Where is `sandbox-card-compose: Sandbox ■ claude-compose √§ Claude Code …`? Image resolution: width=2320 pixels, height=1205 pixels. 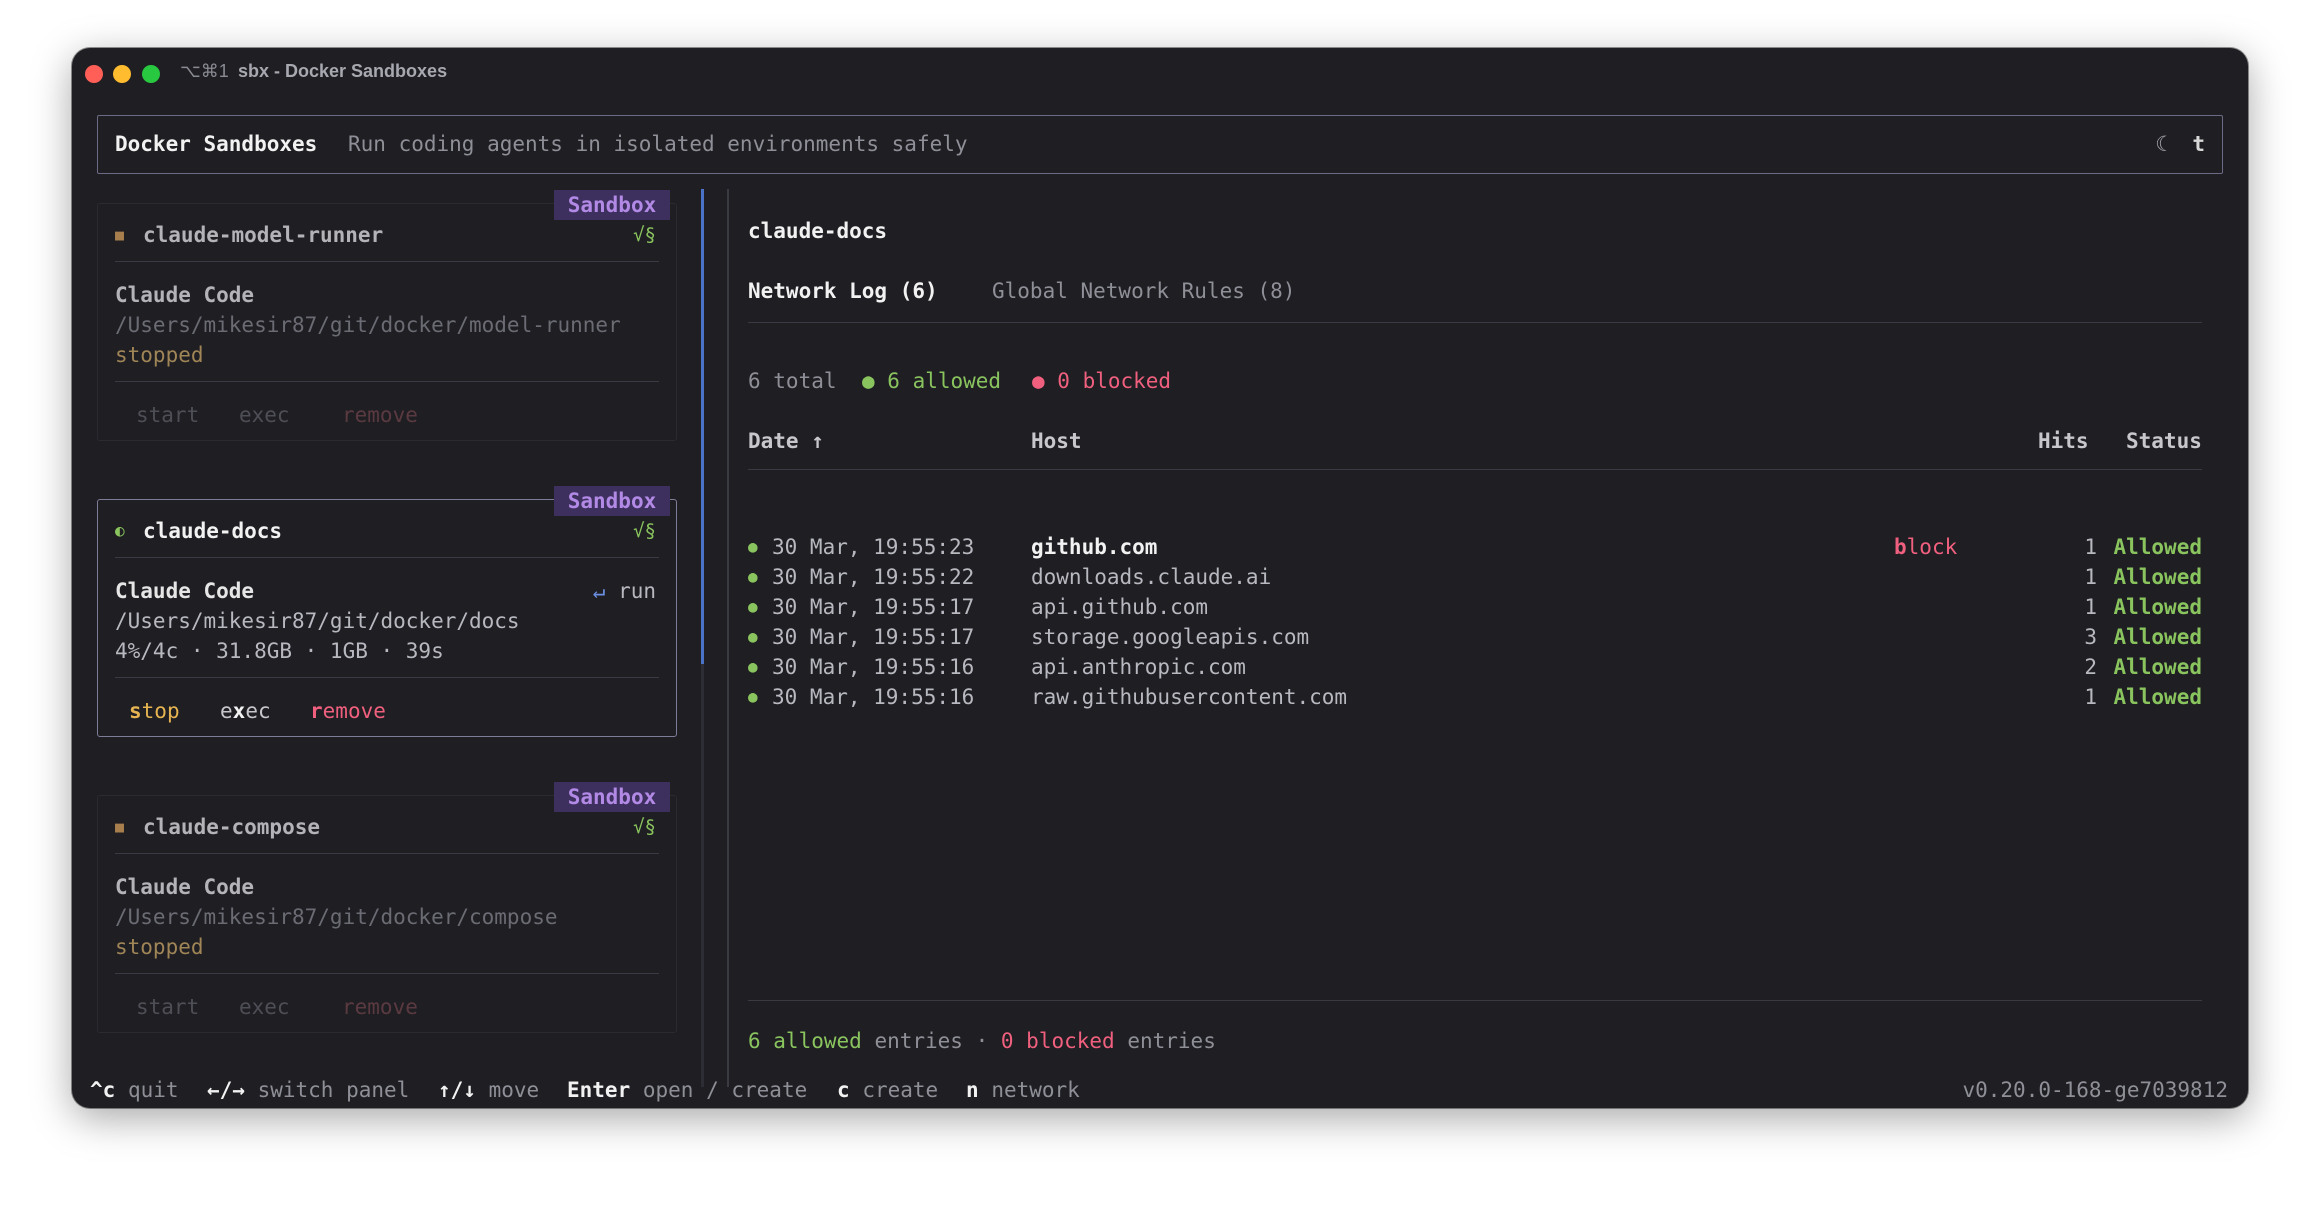 sandbox-card-compose: Sandbox ■ claude-compose √§ Claude Code … is located at coordinates (387, 907).